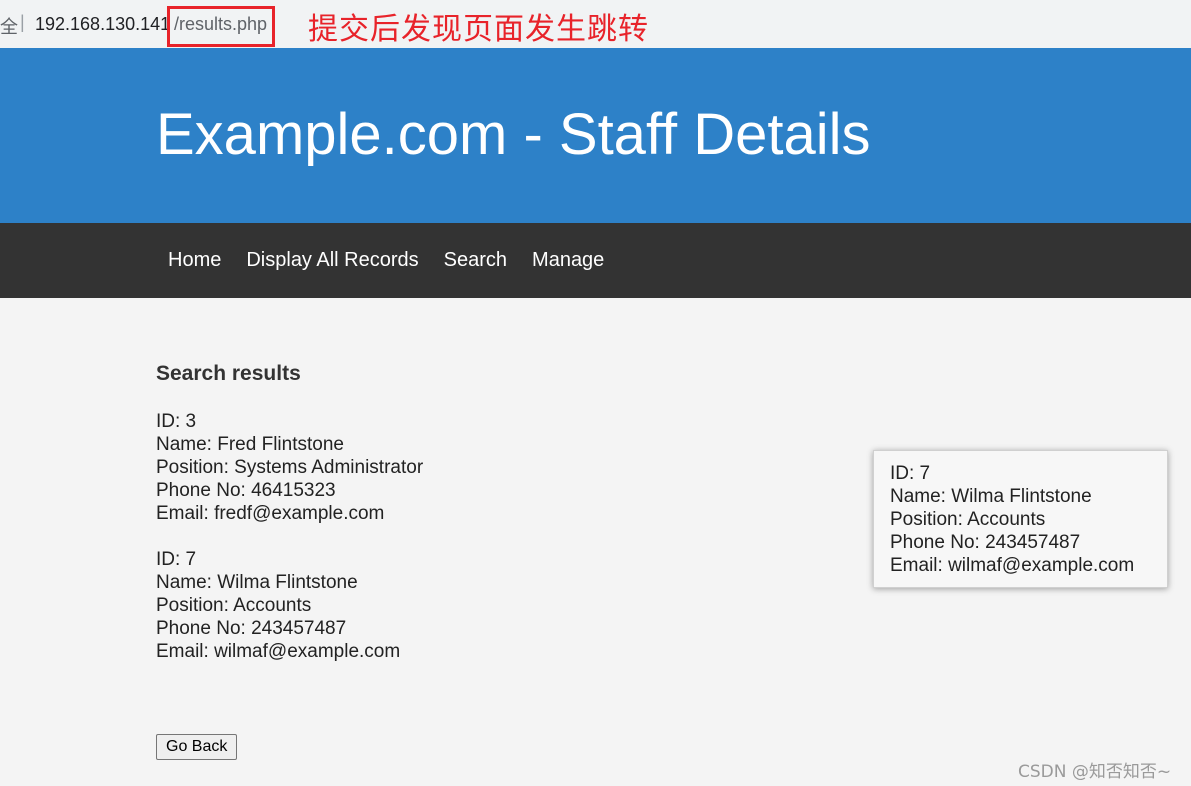 The width and height of the screenshot is (1191, 786). What do you see at coordinates (176, 559) in the screenshot?
I see `record-id: ID: 7` at bounding box center [176, 559].